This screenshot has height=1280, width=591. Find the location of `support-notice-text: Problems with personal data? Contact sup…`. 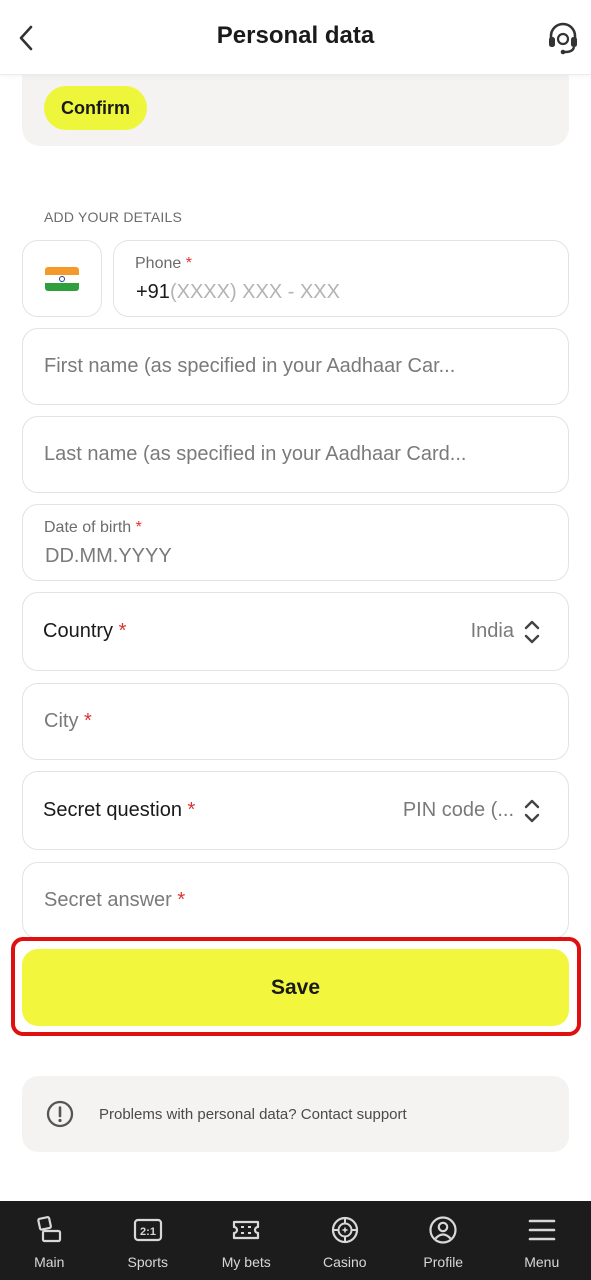

support-notice-text: Problems with personal data? Contact sup… is located at coordinates (253, 1114).